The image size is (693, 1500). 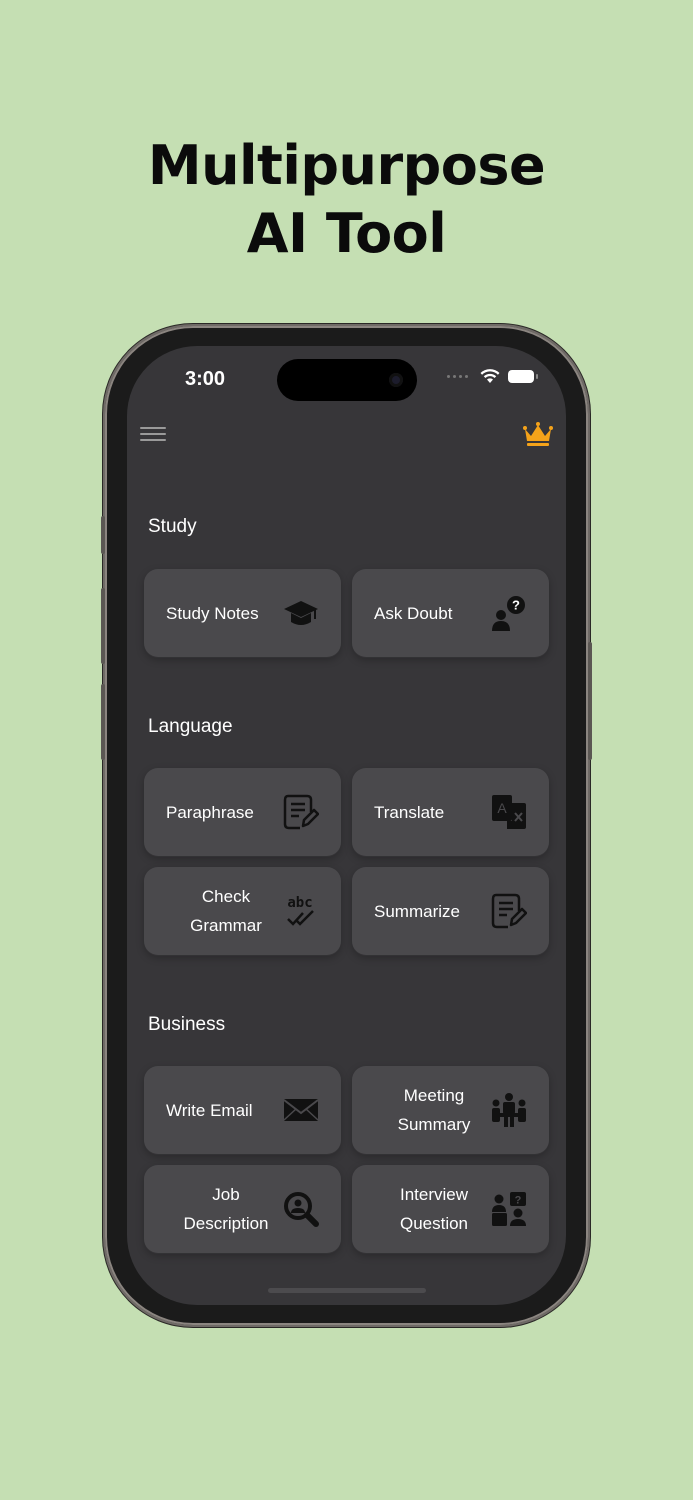 What do you see at coordinates (508, 613) in the screenshot?
I see `user-question-icon: ?` at bounding box center [508, 613].